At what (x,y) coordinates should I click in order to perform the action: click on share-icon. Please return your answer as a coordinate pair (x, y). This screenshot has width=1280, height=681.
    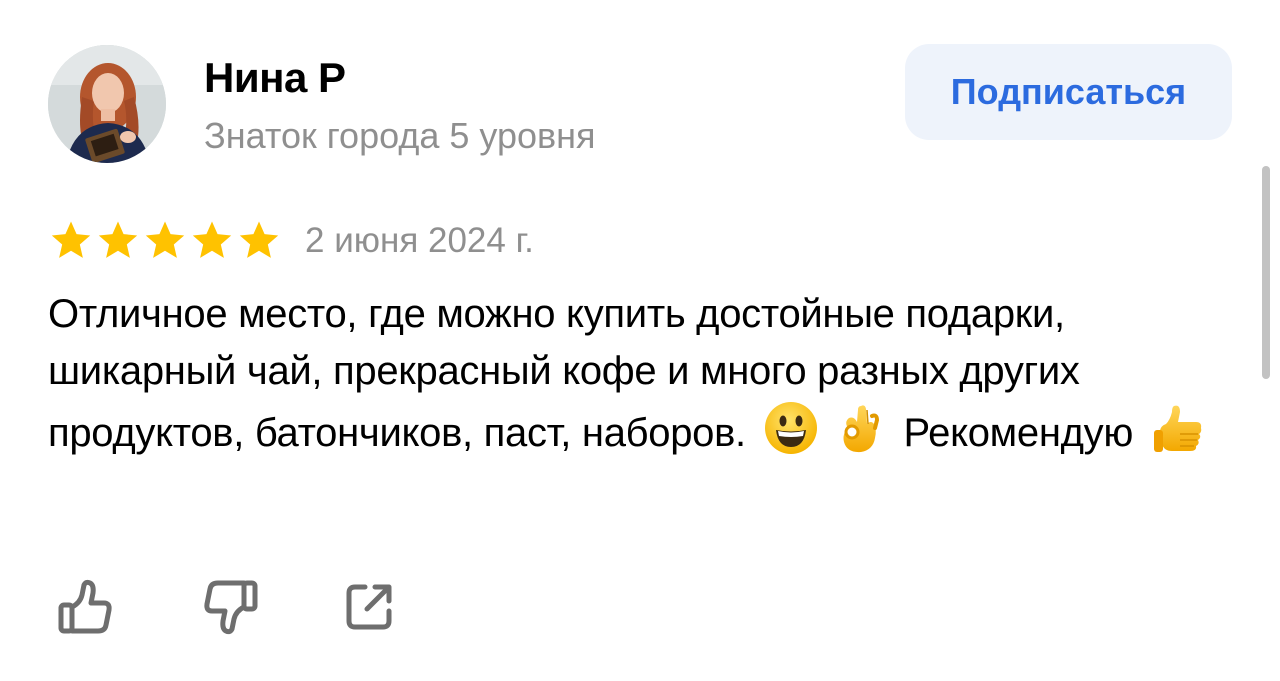
    Looking at the image, I should click on (369, 607).